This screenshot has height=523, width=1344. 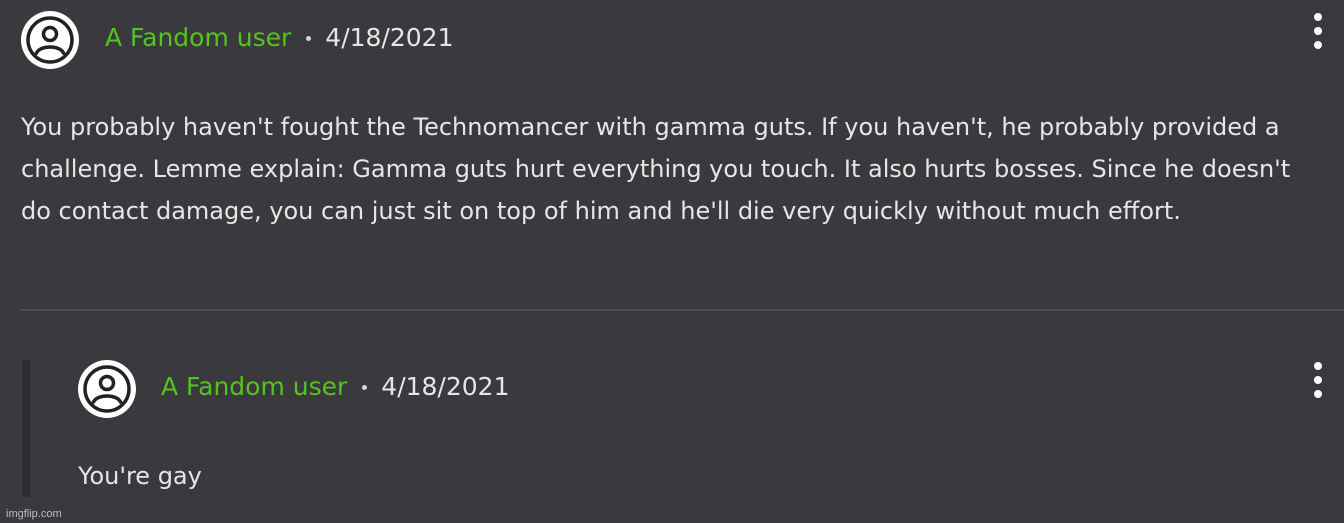 What do you see at coordinates (389, 37) in the screenshot?
I see `comment-date: 4/18/2021` at bounding box center [389, 37].